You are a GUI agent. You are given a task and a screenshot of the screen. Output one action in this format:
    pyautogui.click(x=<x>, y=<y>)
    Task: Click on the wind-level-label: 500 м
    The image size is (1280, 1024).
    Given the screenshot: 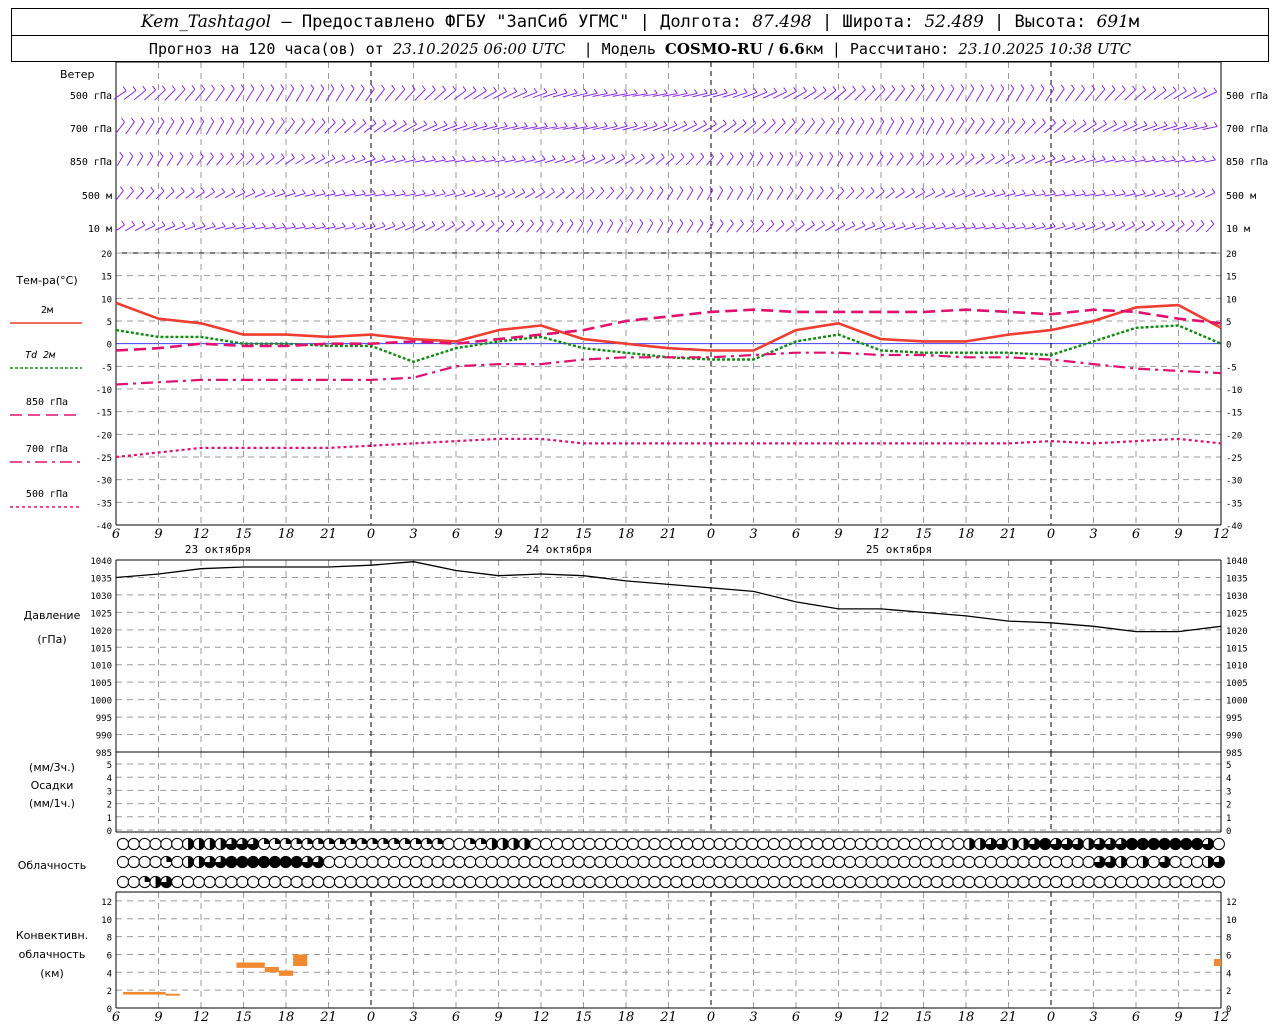 What is the action you would take?
    pyautogui.click(x=97, y=196)
    